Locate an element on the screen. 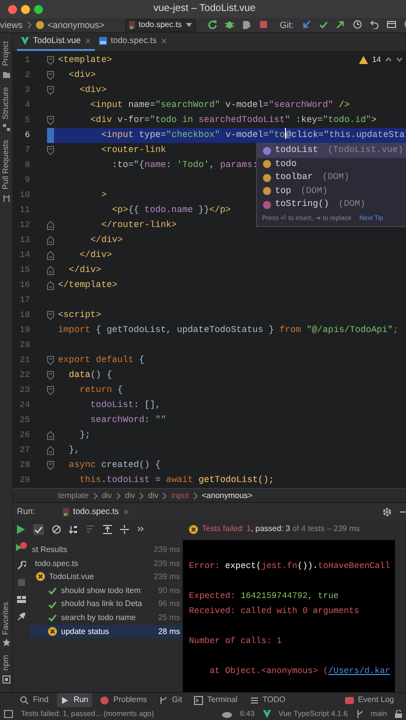  breadcrumb-item: views is located at coordinates (11, 25).